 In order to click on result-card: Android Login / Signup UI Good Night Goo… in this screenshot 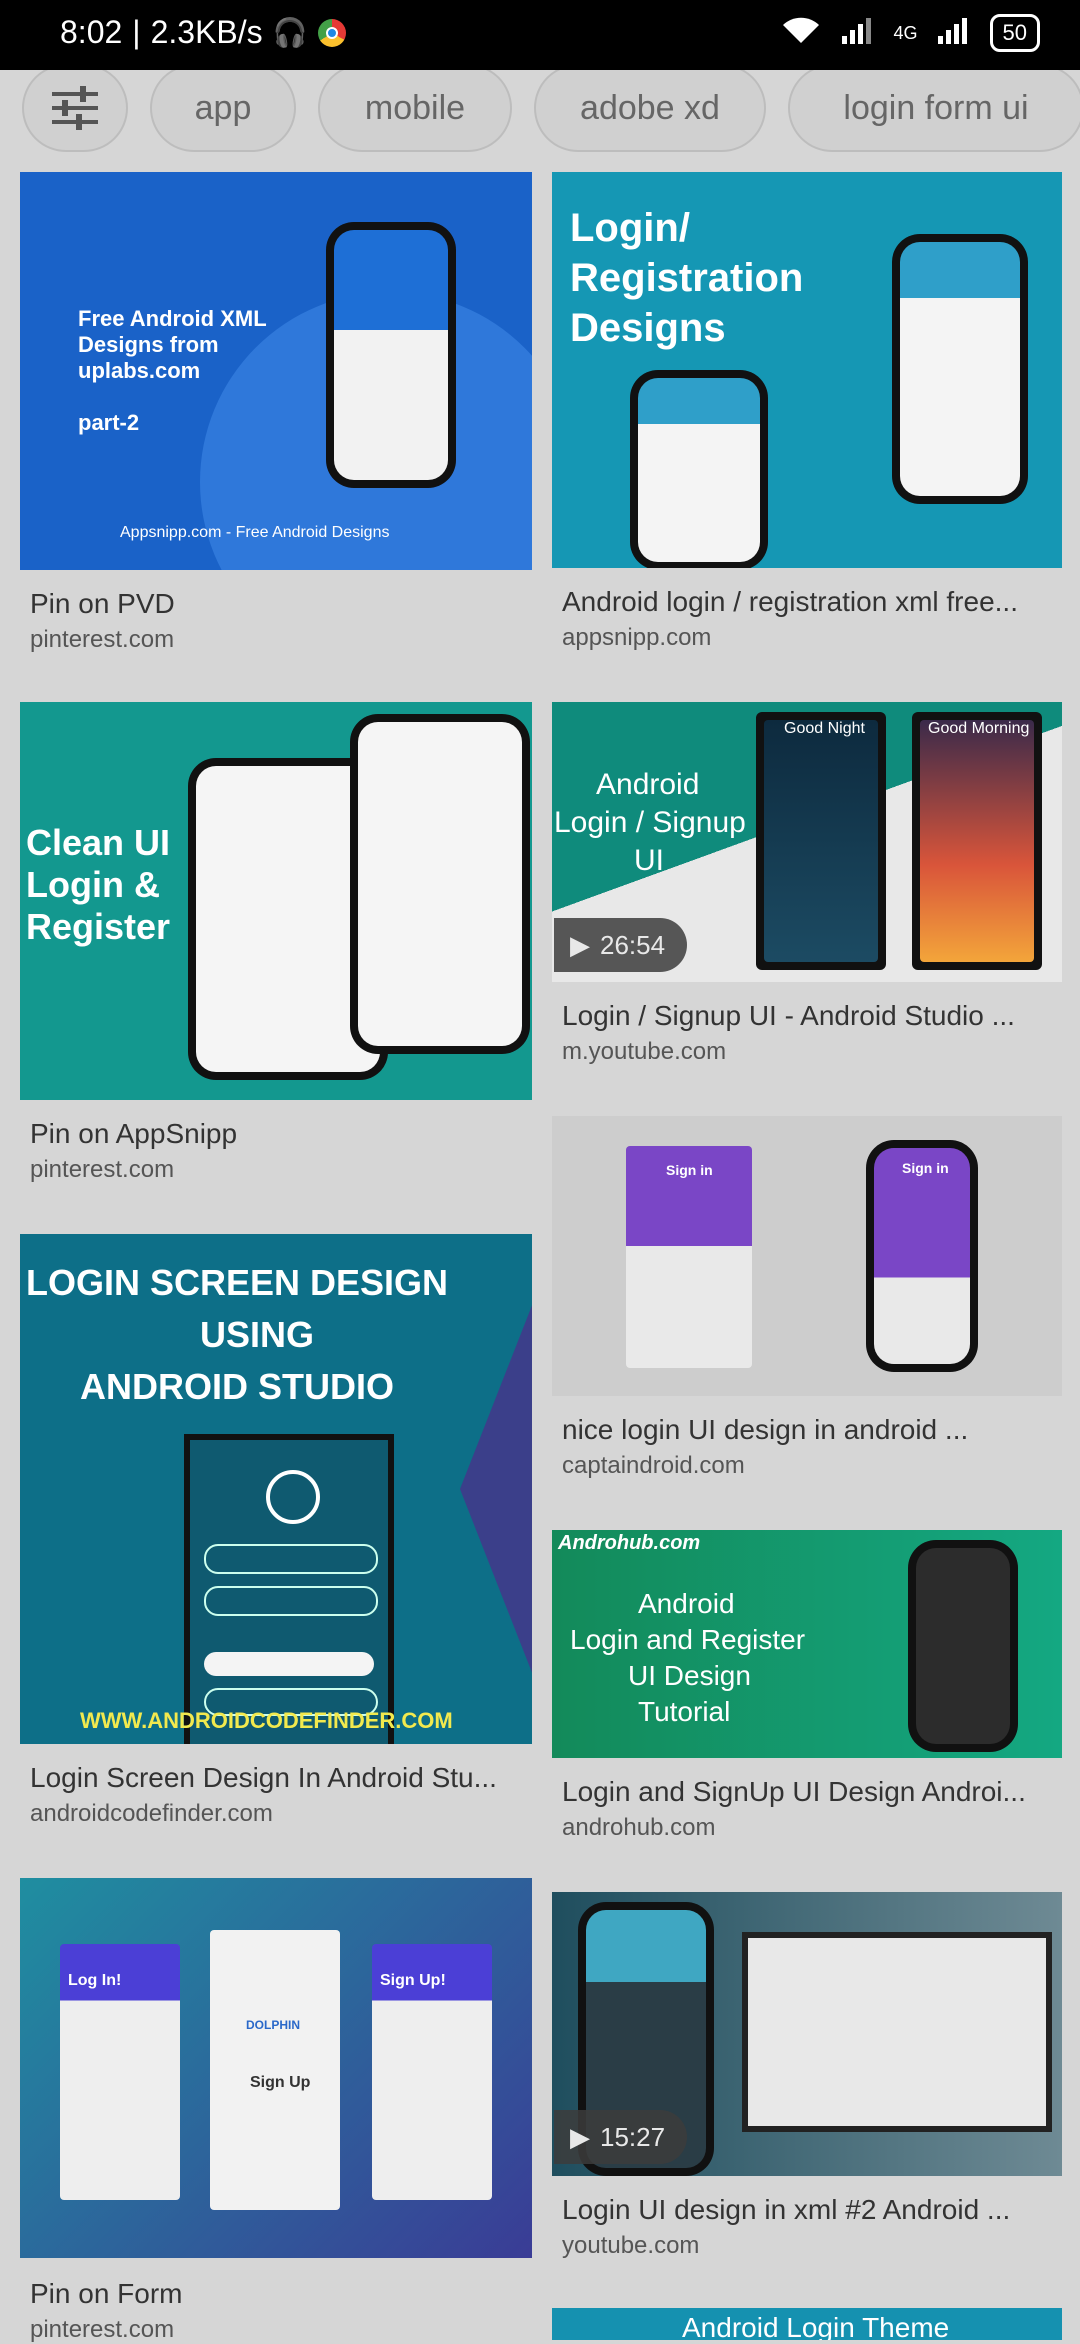, I will do `click(807, 887)`.